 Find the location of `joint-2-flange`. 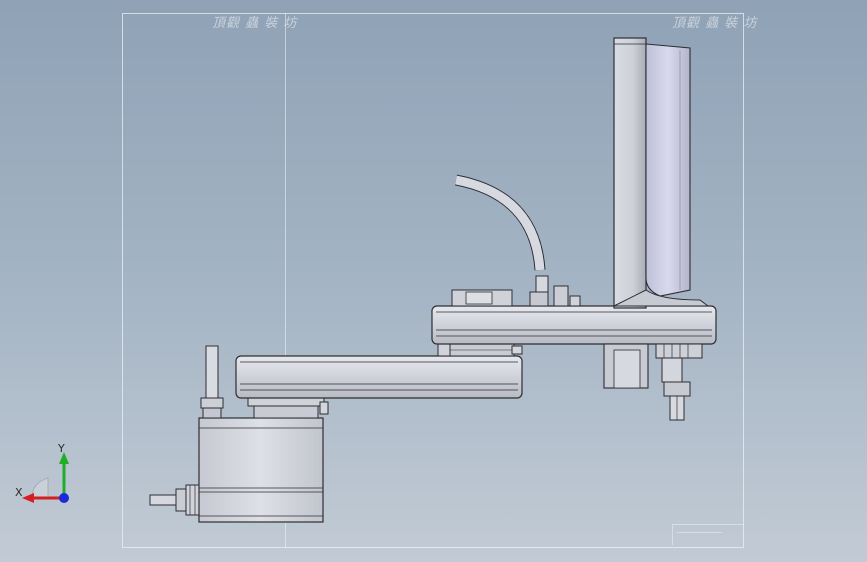

joint-2-flange is located at coordinates (480, 350).